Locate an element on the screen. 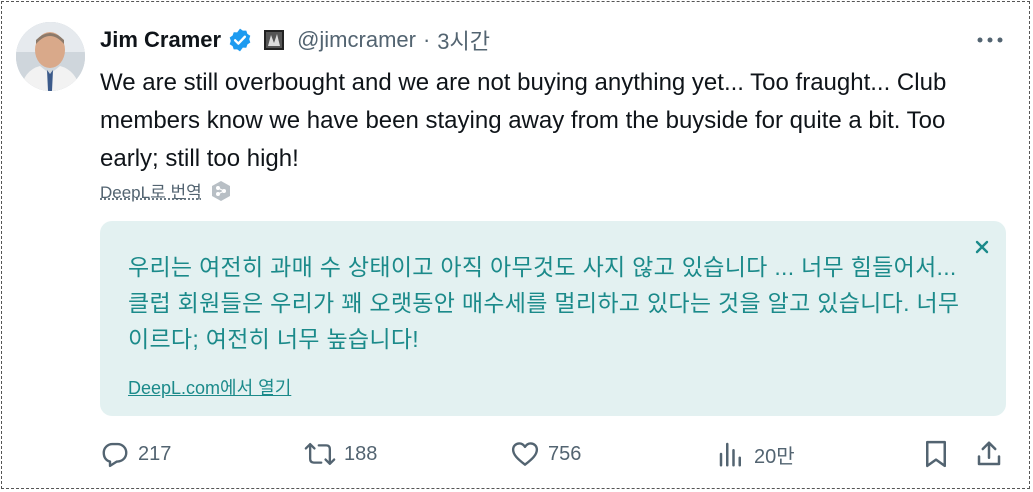 This screenshot has width=1033, height=492. action-bar: 217 188 756 20만 is located at coordinates (555, 454).